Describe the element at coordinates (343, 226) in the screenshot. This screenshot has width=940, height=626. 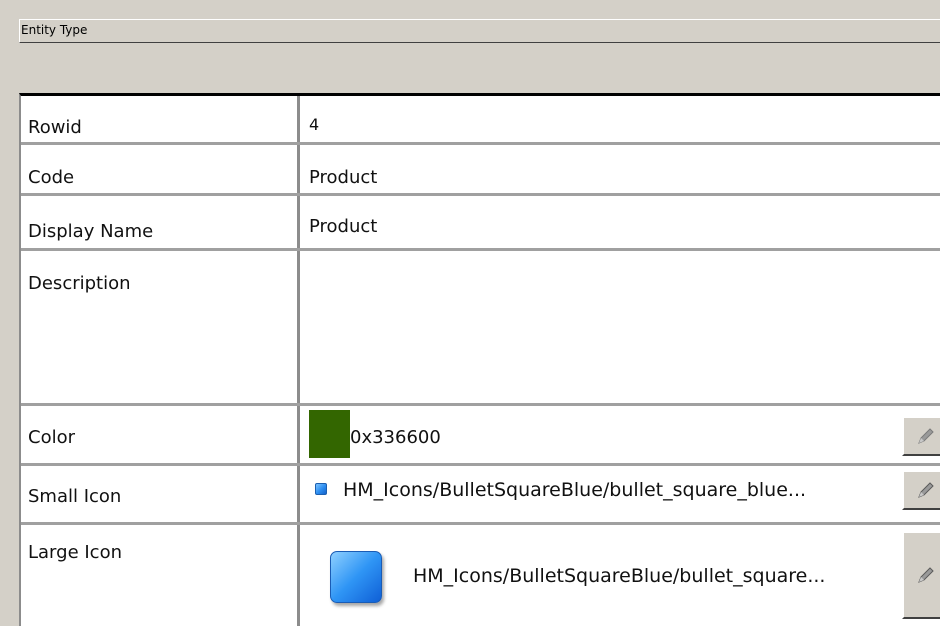
I see `display-name-value: Product` at that location.